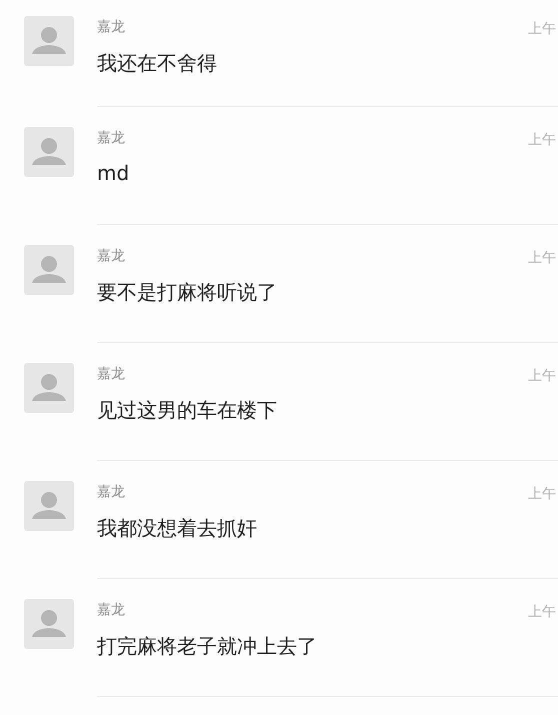  Describe the element at coordinates (157, 63) in the screenshot. I see `message-text: 我还在不舍得` at that location.